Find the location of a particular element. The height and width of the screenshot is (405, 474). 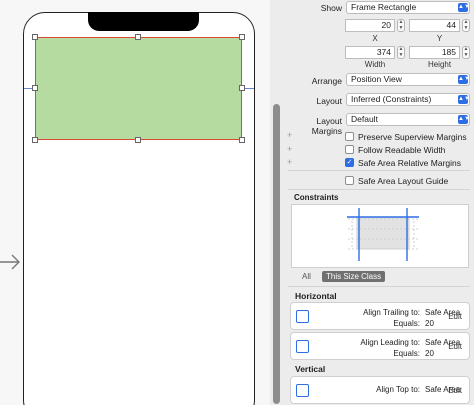

x-field: 20 is located at coordinates (370, 25).